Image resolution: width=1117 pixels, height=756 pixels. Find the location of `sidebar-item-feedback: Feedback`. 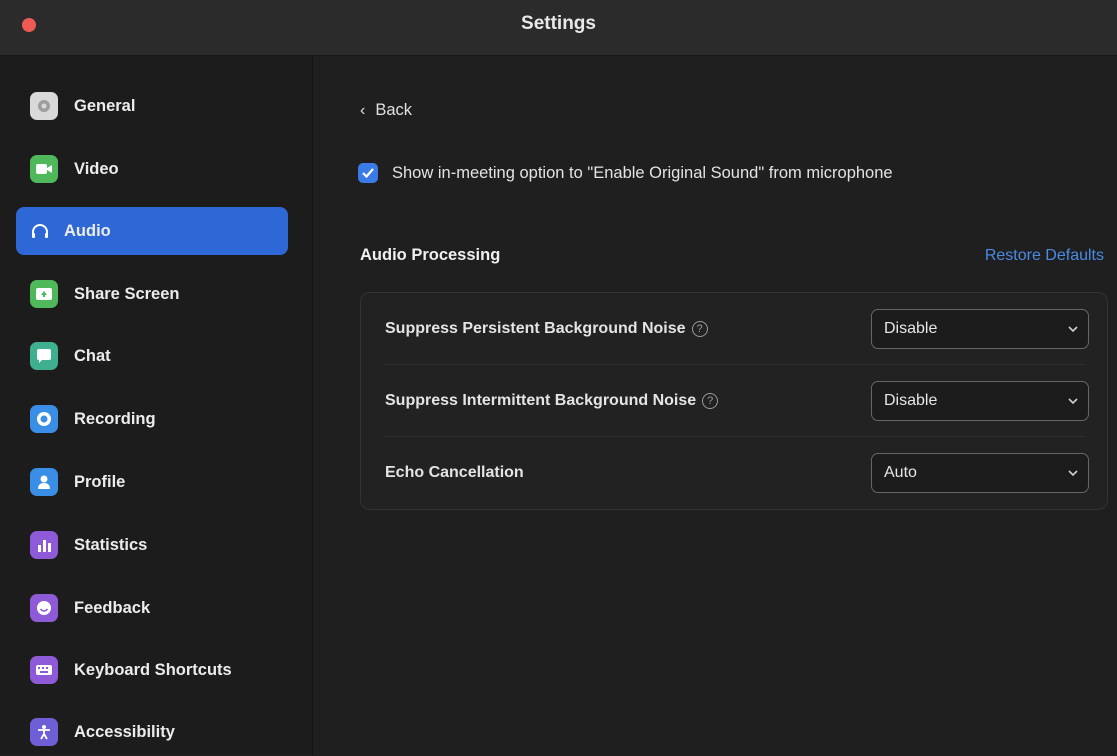

sidebar-item-feedback: Feedback is located at coordinates (152, 608).